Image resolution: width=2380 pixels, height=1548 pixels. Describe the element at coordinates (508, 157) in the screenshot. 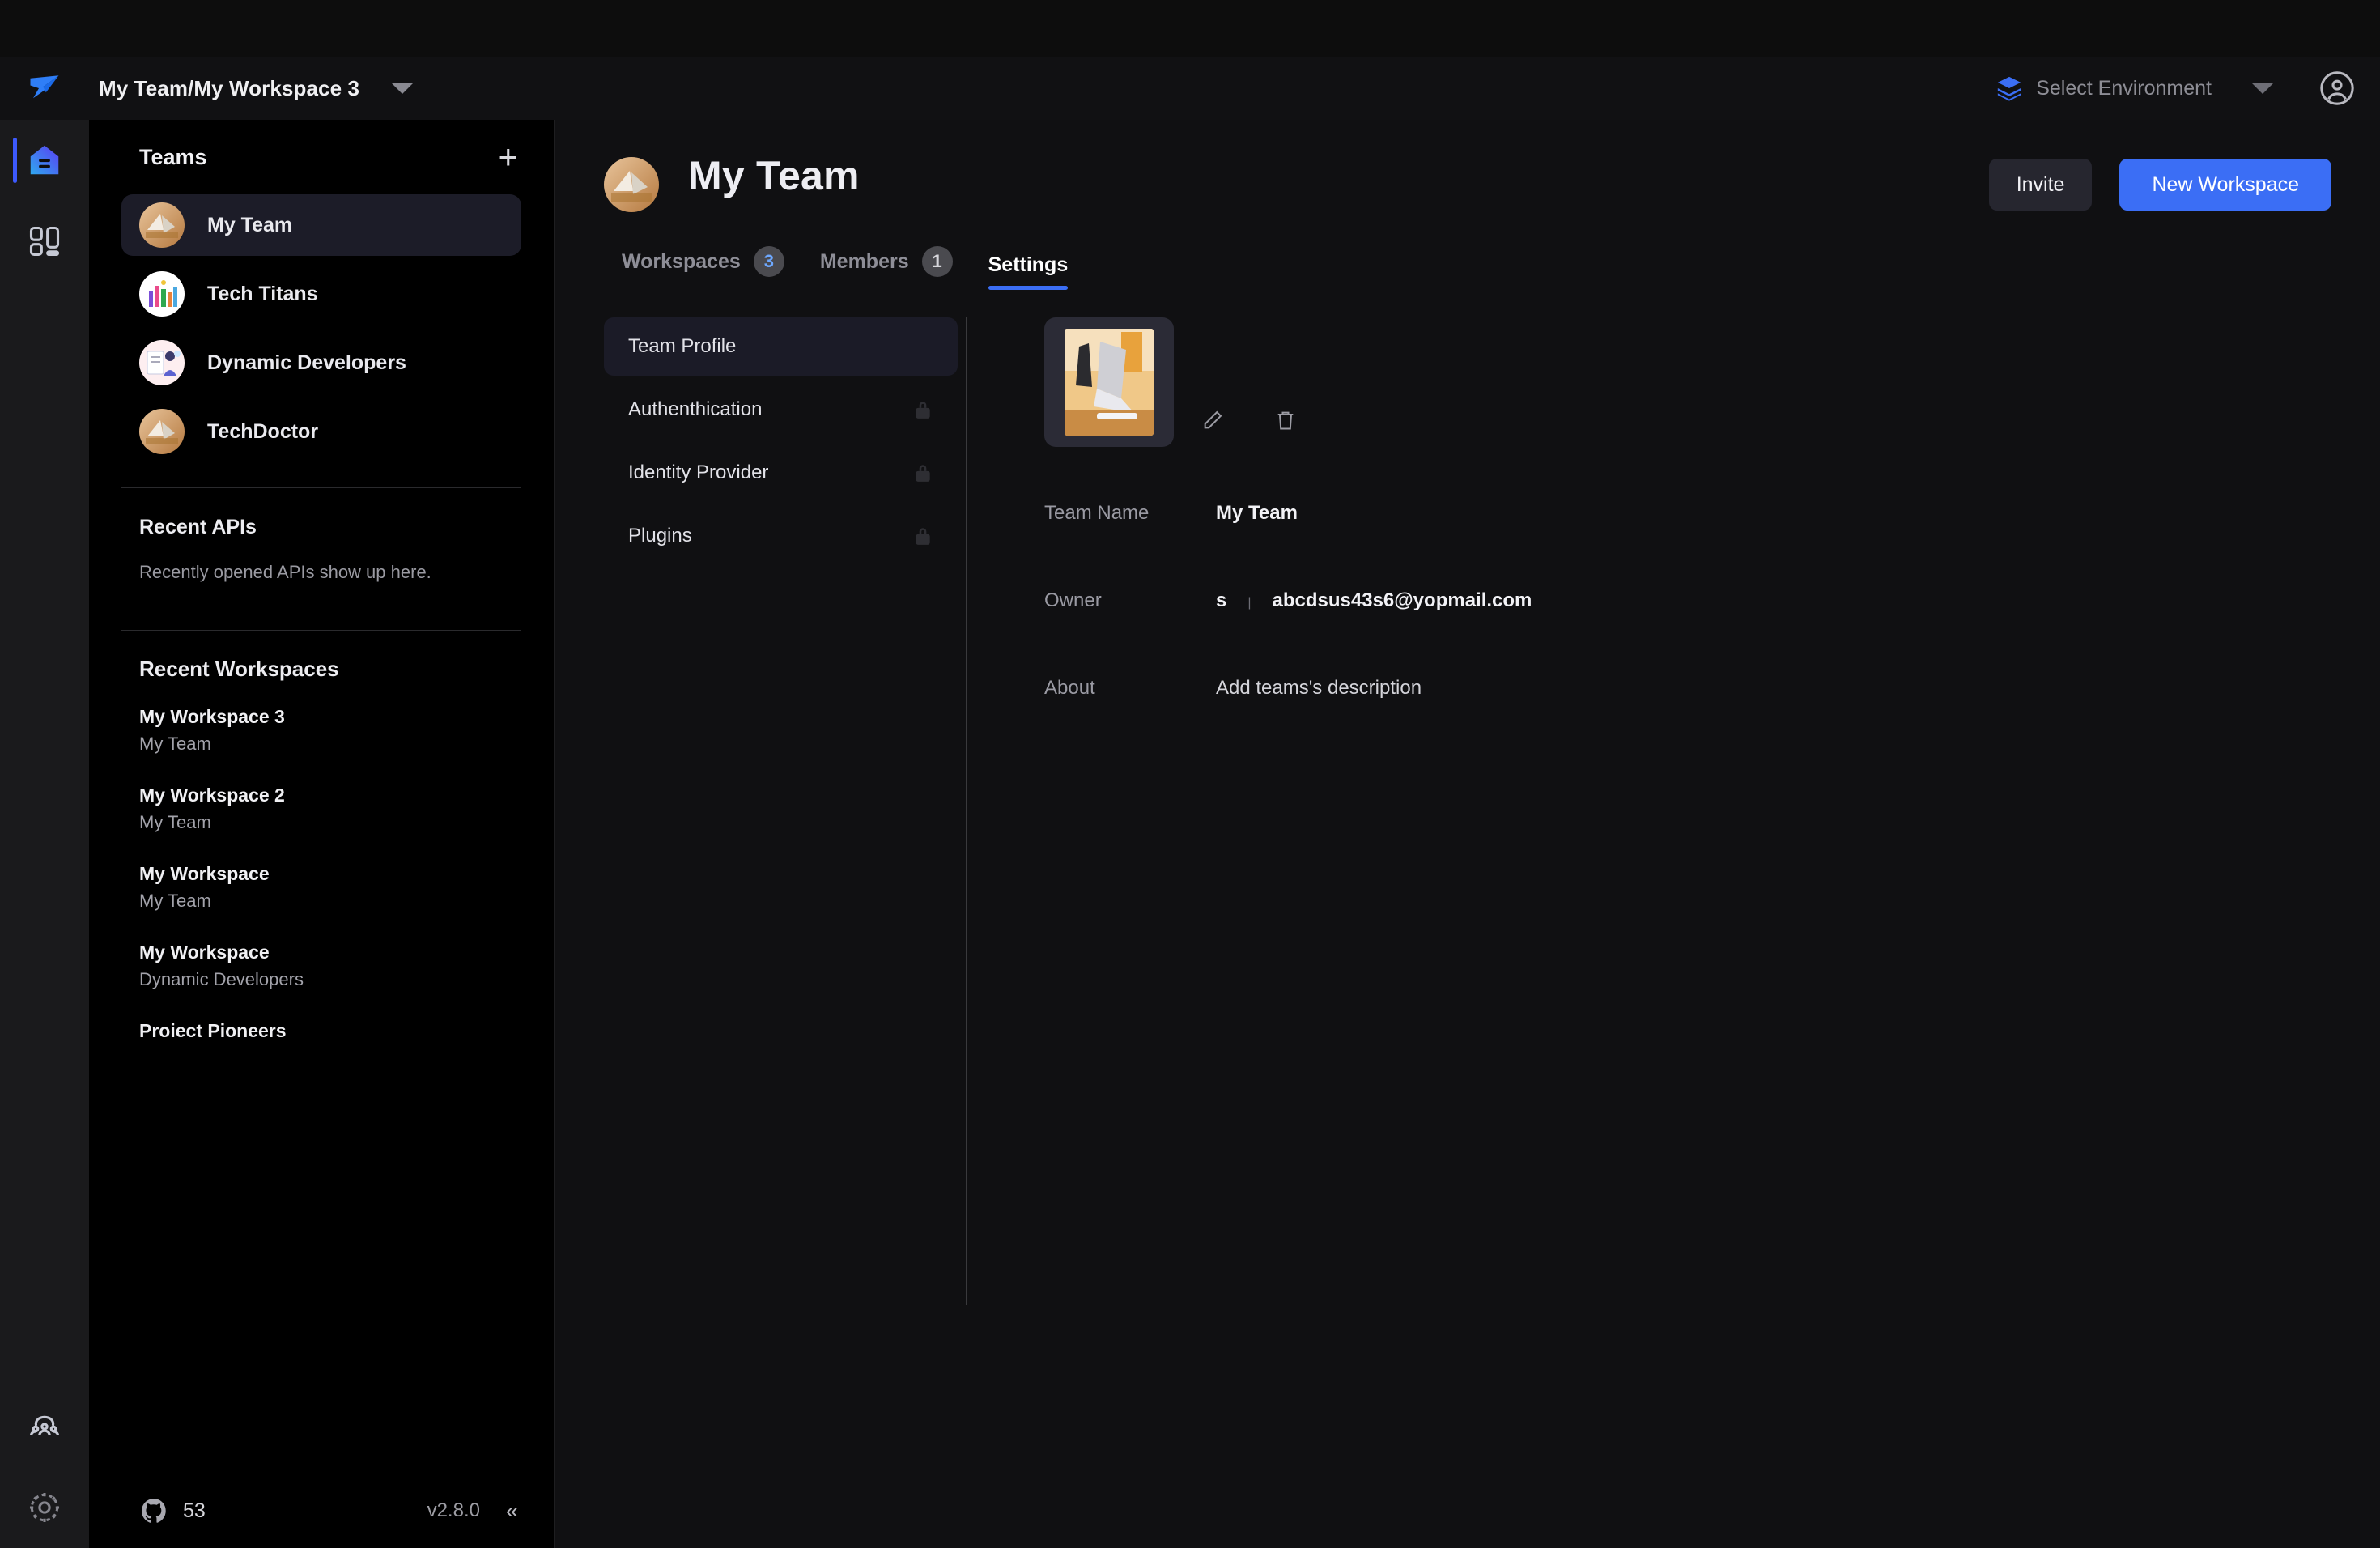

I see `add-team-button: +` at that location.